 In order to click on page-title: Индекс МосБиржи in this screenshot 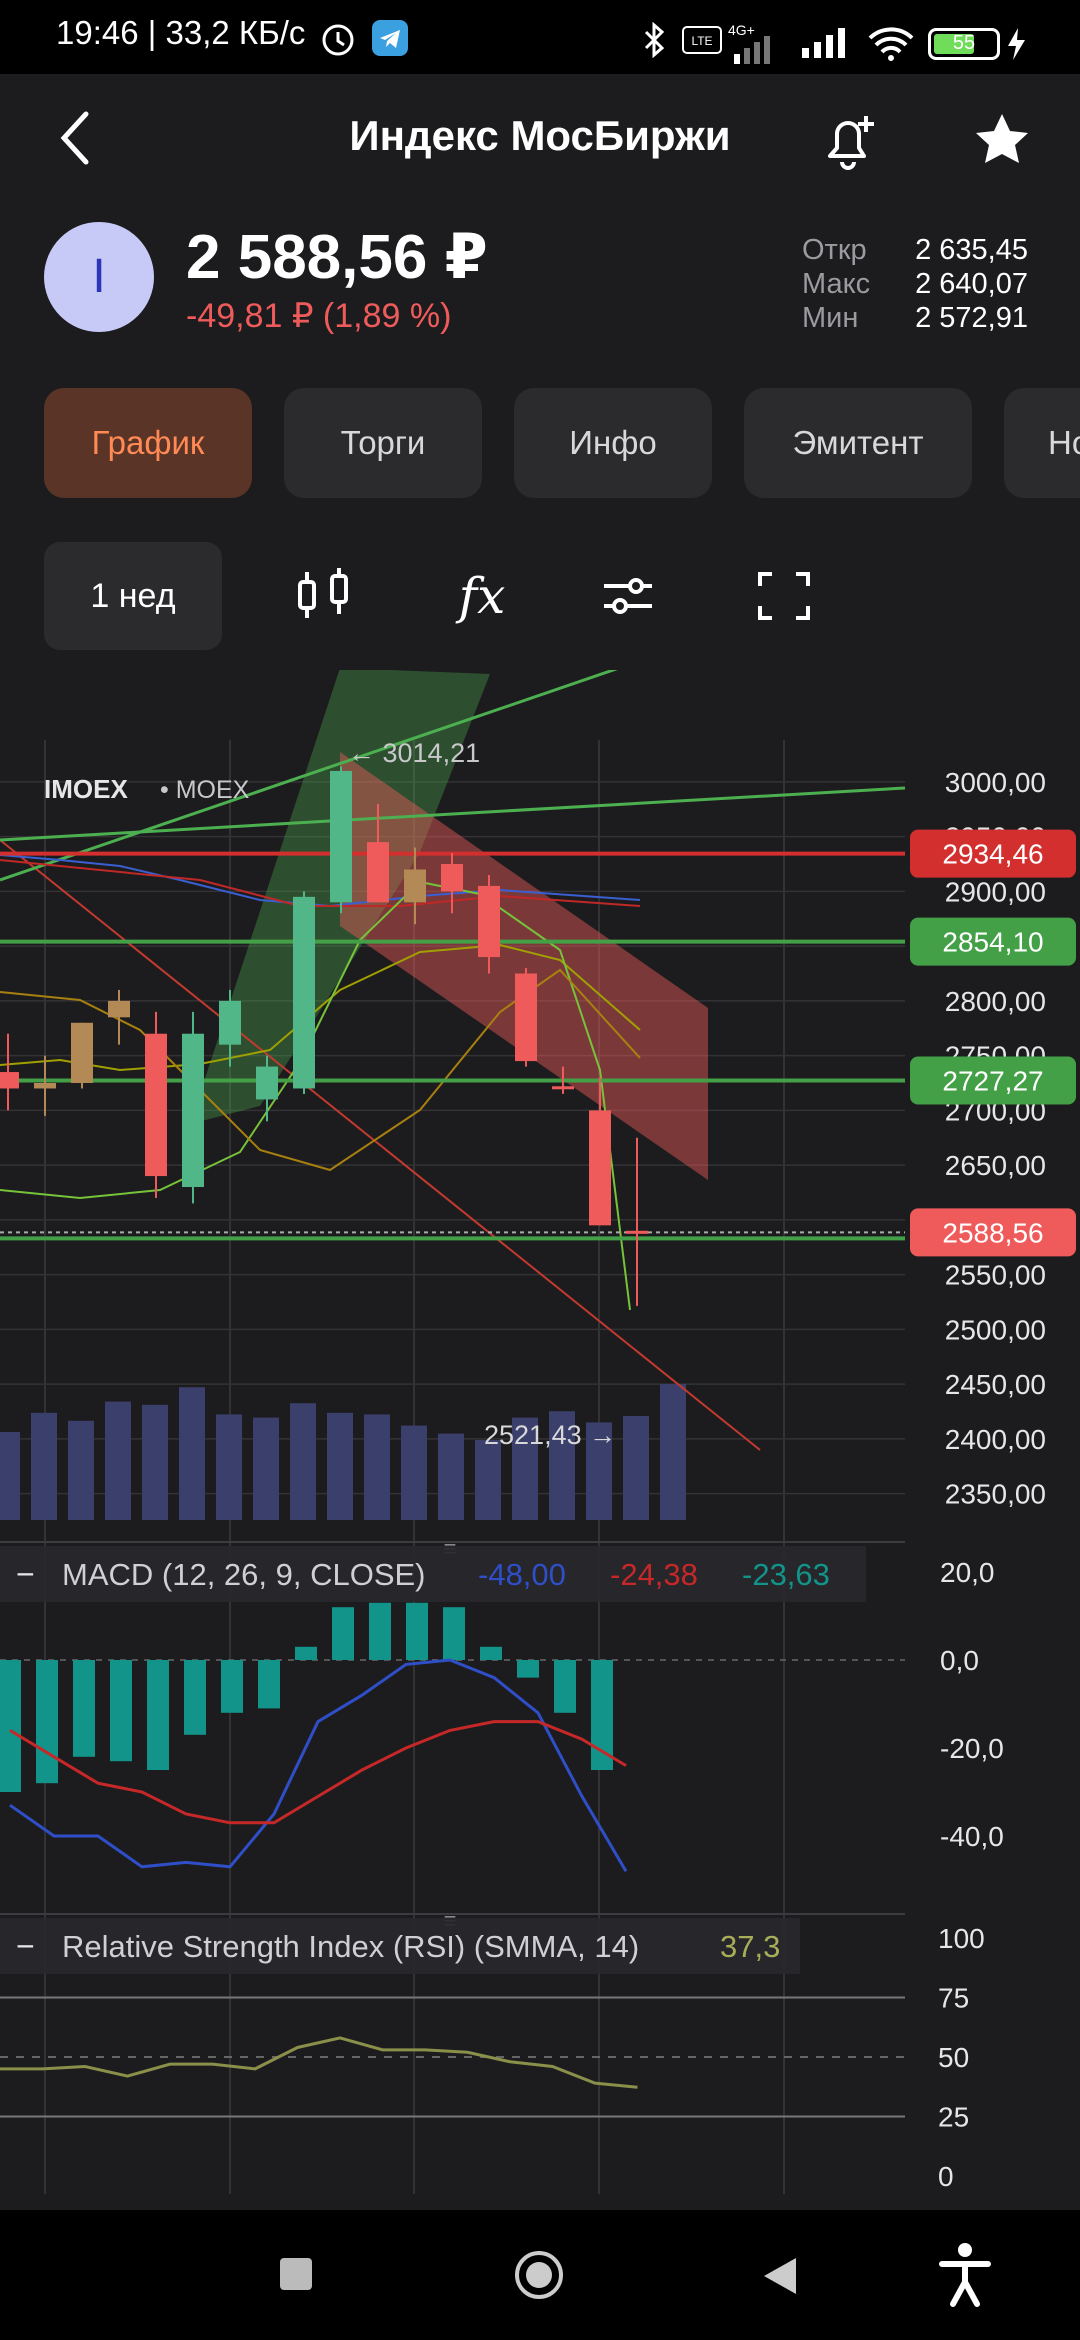, I will do `click(540, 135)`.